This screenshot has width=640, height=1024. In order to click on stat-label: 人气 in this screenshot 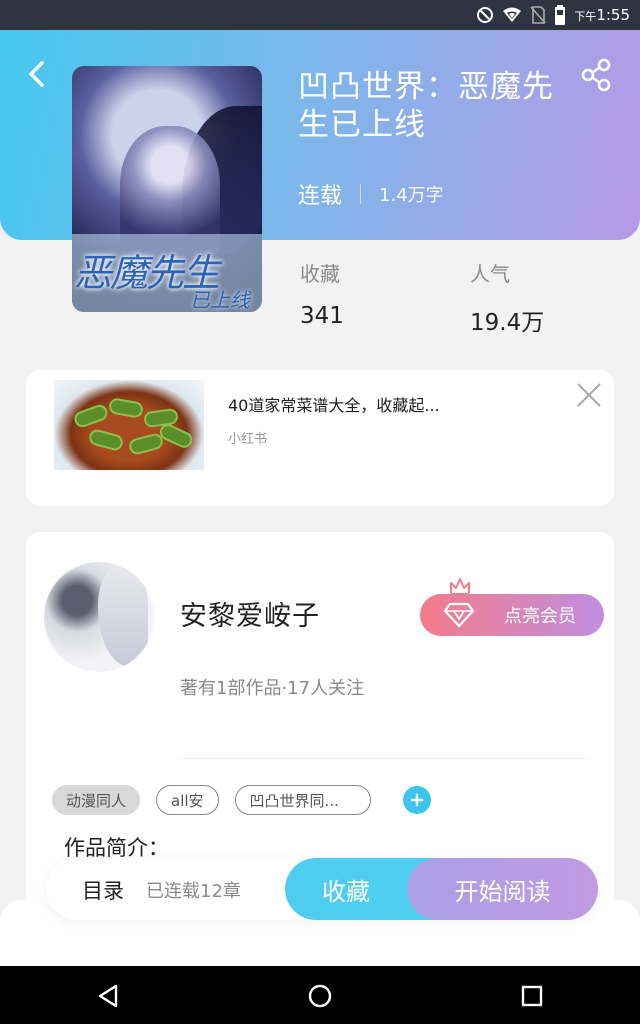, I will do `click(490, 274)`.